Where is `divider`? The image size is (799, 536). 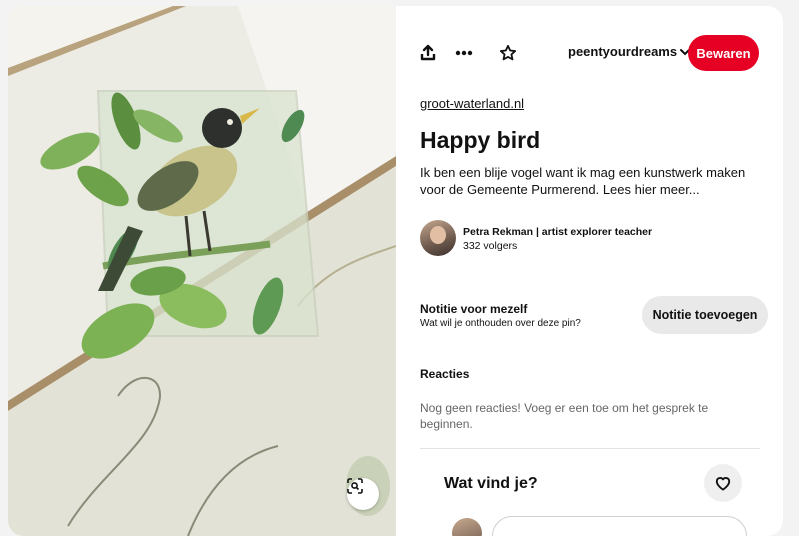
divider is located at coordinates (590, 448).